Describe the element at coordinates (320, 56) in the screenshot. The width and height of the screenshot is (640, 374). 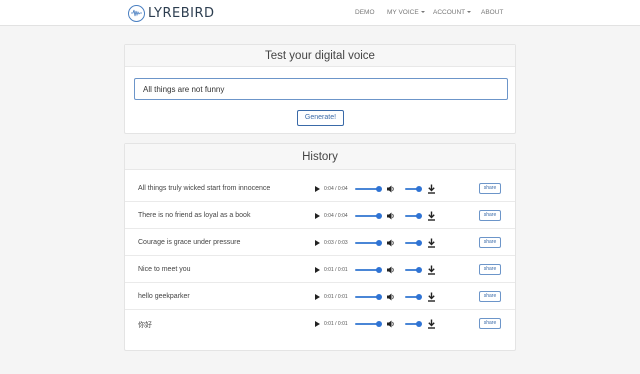
I see `test-voice-title: Test your digital voice` at that location.